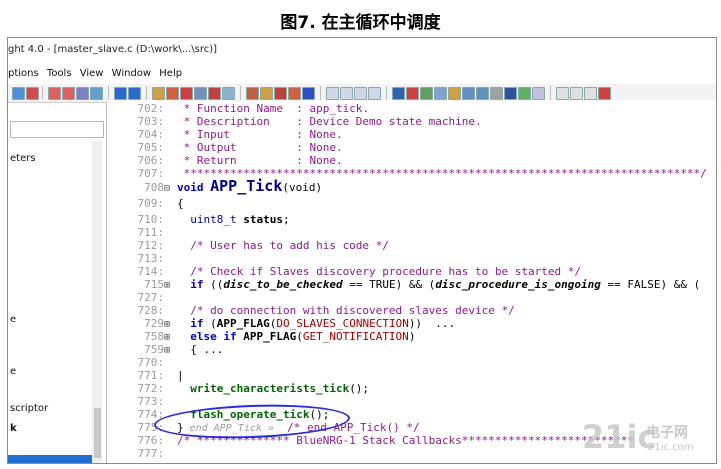  I want to click on file-icon, so click(158, 93).